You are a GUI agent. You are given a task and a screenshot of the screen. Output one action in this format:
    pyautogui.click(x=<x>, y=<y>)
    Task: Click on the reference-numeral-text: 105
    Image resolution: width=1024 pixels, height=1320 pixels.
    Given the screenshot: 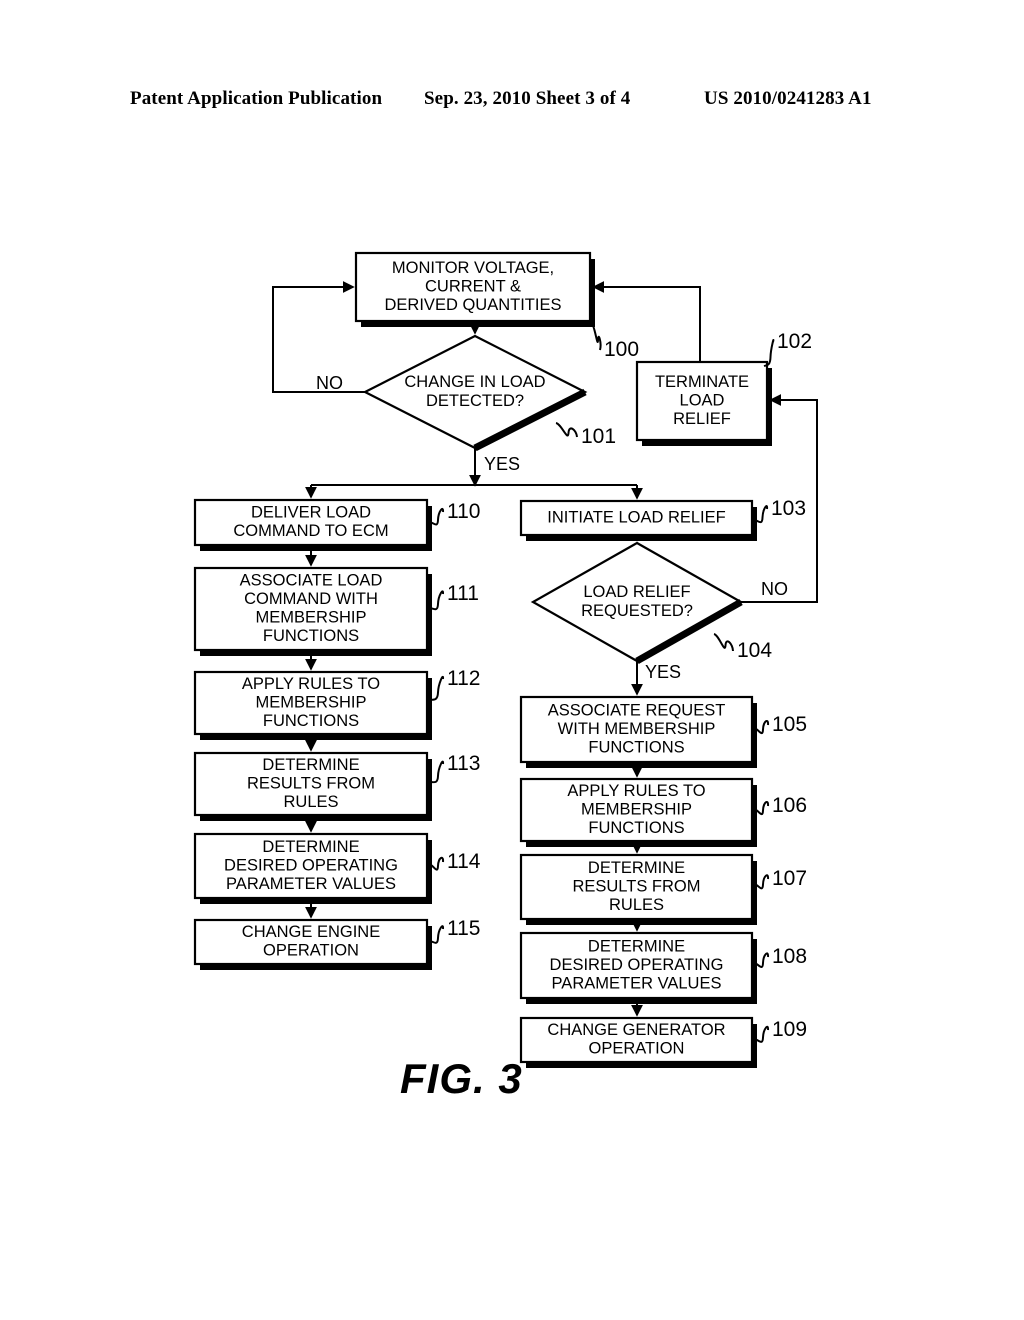 What is the action you would take?
    pyautogui.click(x=789, y=724)
    